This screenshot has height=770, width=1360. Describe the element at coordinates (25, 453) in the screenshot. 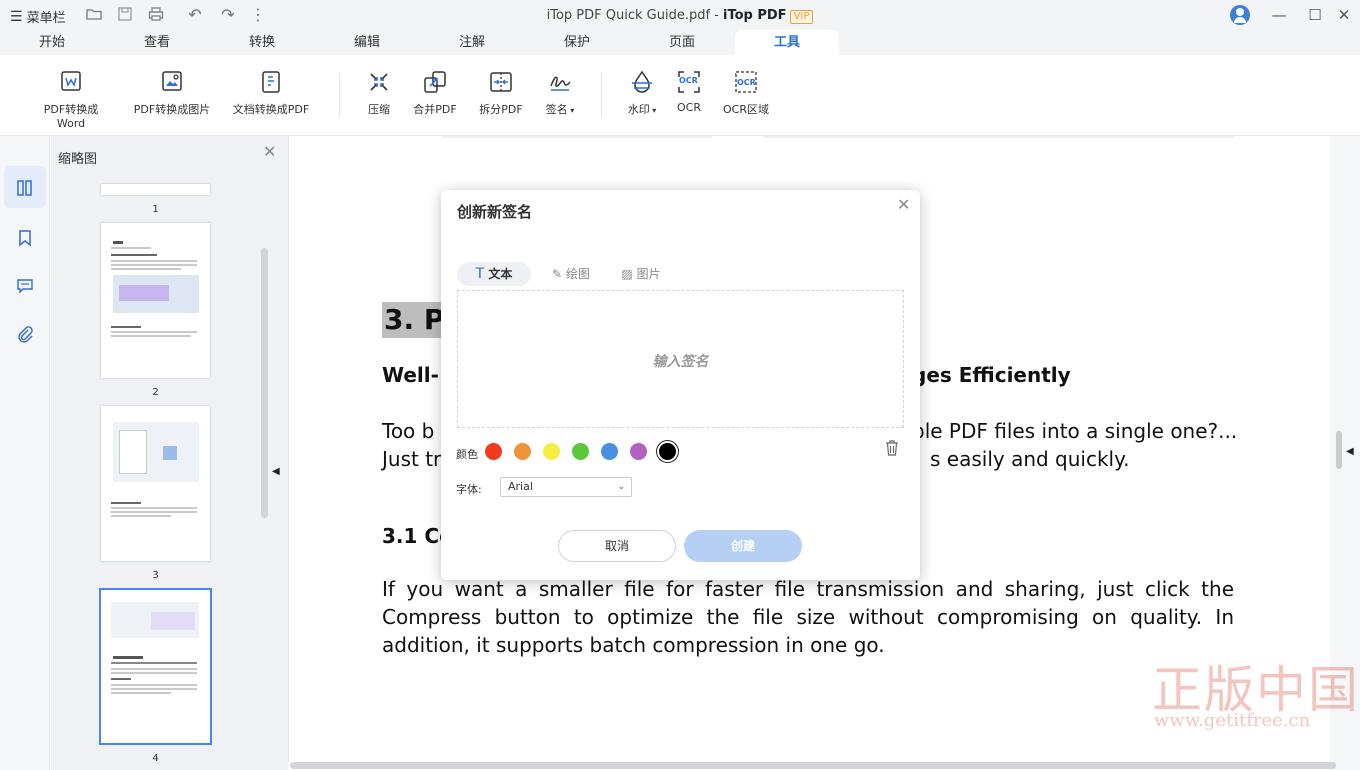

I see `left-icon-rail` at that location.